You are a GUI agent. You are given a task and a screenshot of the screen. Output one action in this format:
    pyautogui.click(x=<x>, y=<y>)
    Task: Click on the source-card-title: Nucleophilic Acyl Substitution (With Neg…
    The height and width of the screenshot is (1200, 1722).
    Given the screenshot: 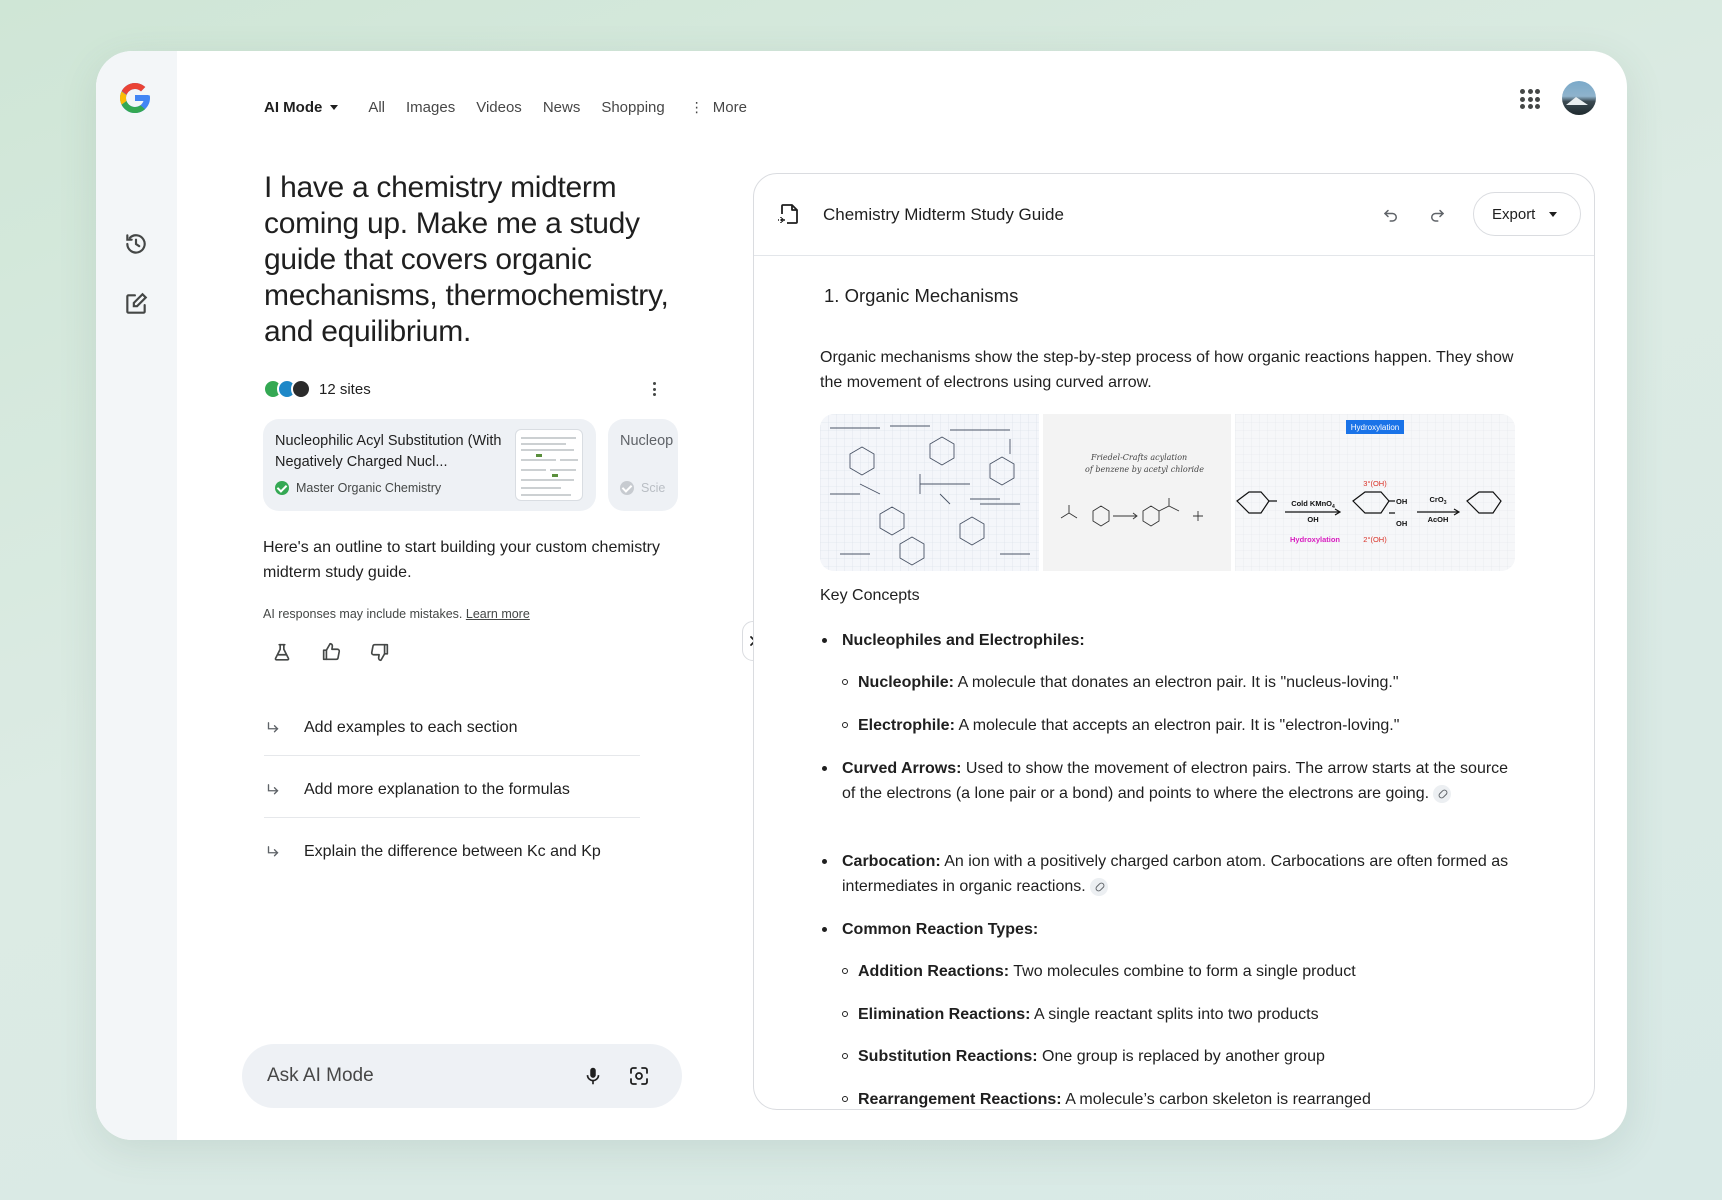 What is the action you would take?
    pyautogui.click(x=388, y=451)
    